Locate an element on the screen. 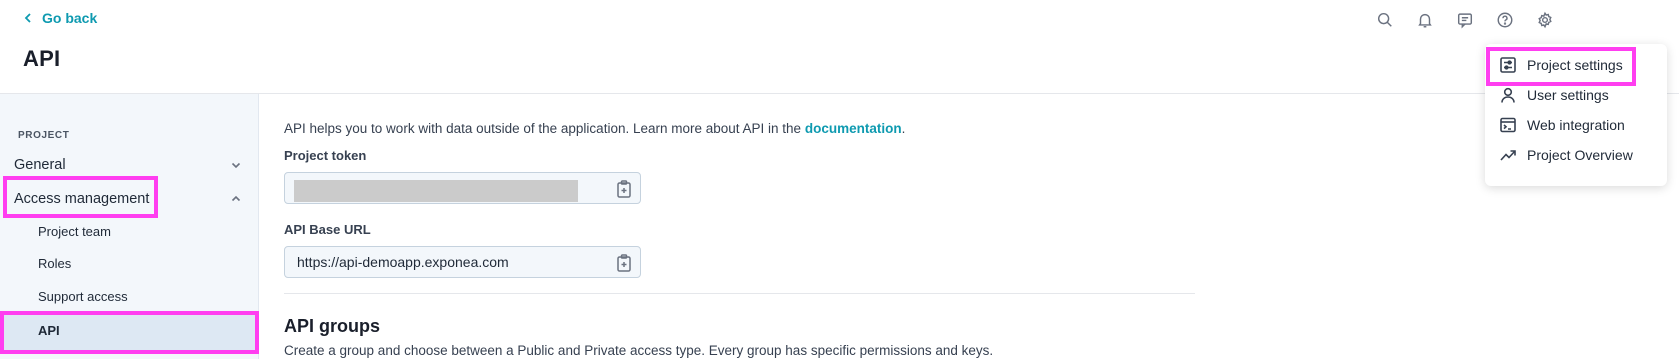  sidebar-sub-roles: Roles is located at coordinates (54, 263).